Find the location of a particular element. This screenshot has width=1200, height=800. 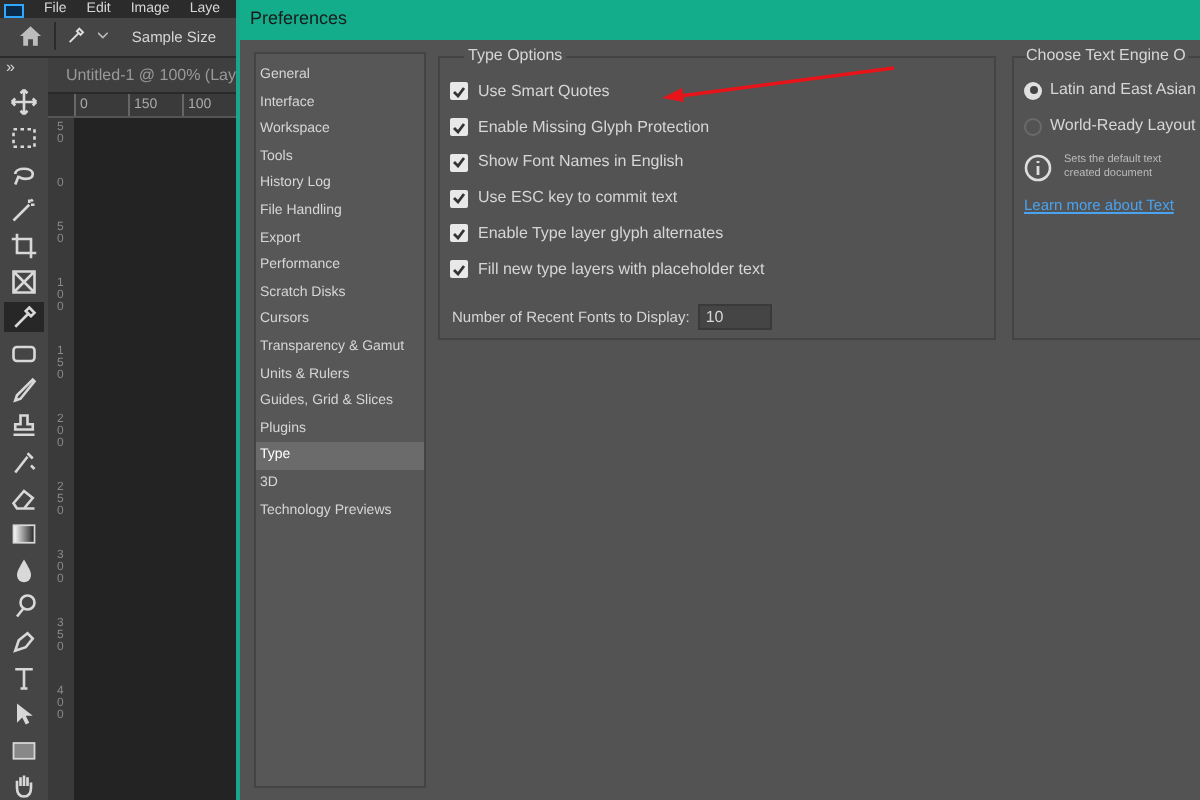

option-label: World-Ready Layout is located at coordinates (1123, 126).